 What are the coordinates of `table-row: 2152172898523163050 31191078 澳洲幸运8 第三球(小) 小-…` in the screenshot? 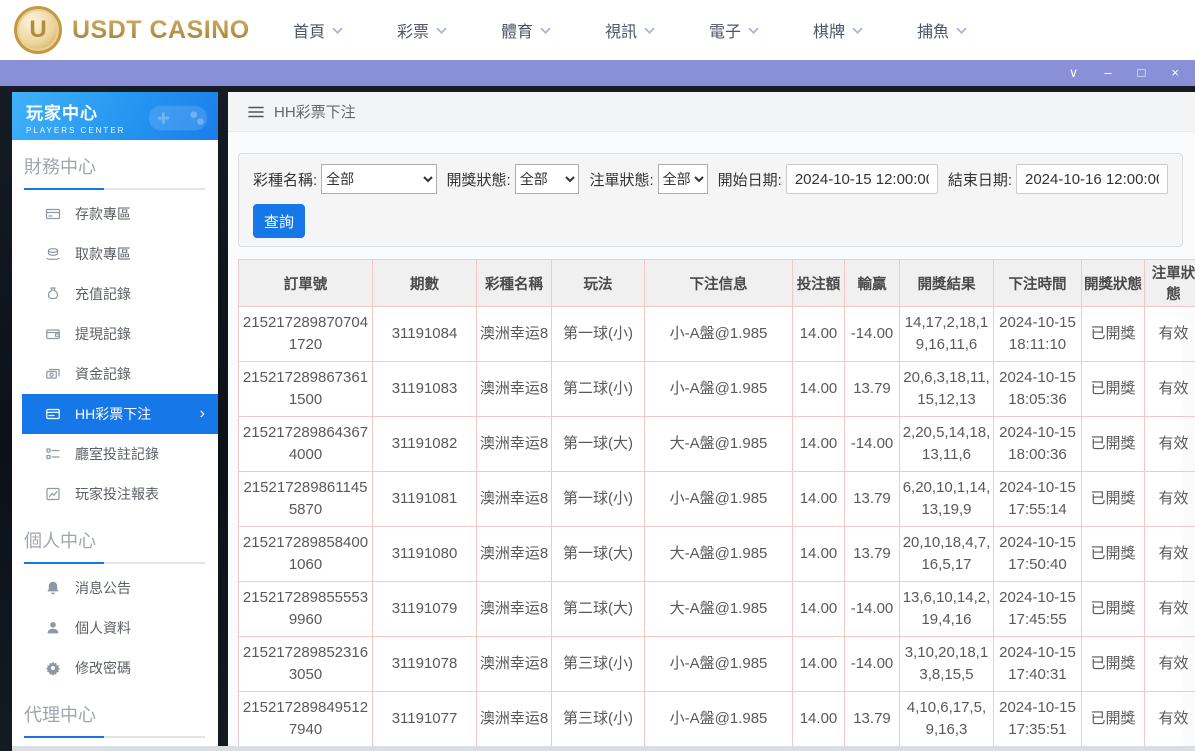 It's located at (716, 664).